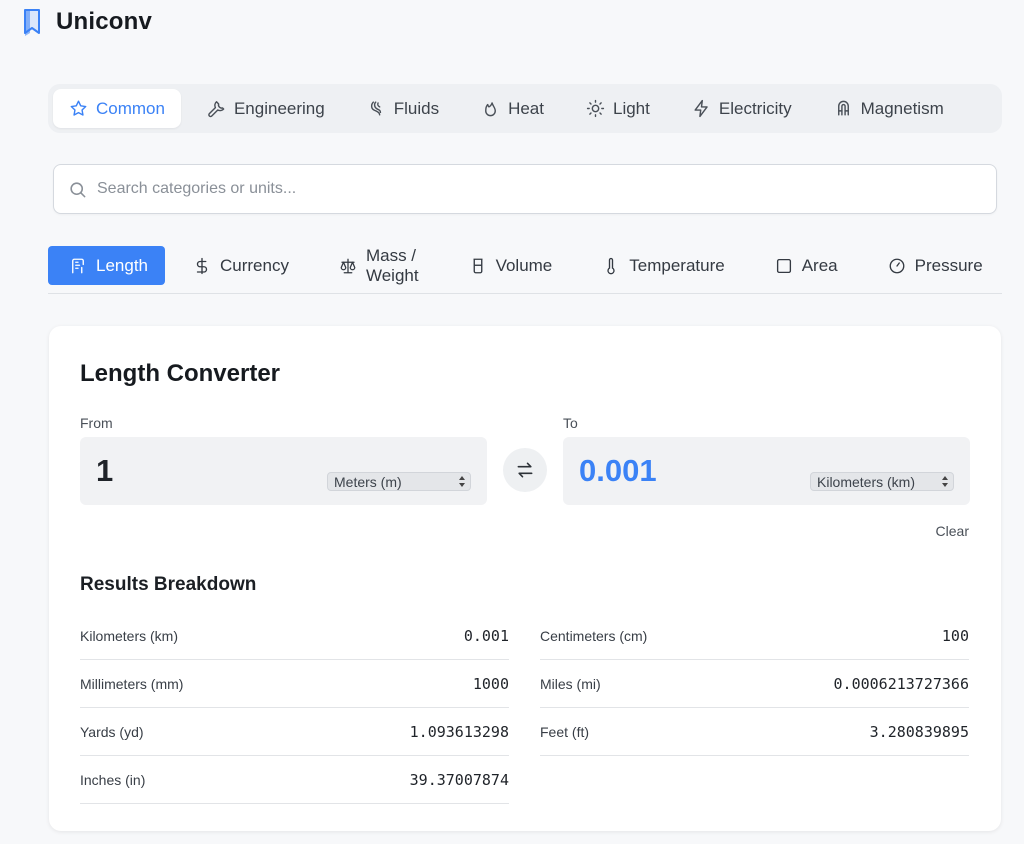 Image resolution: width=1024 pixels, height=844 pixels. Describe the element at coordinates (180, 373) in the screenshot. I see `converter-title: Length Converter` at that location.